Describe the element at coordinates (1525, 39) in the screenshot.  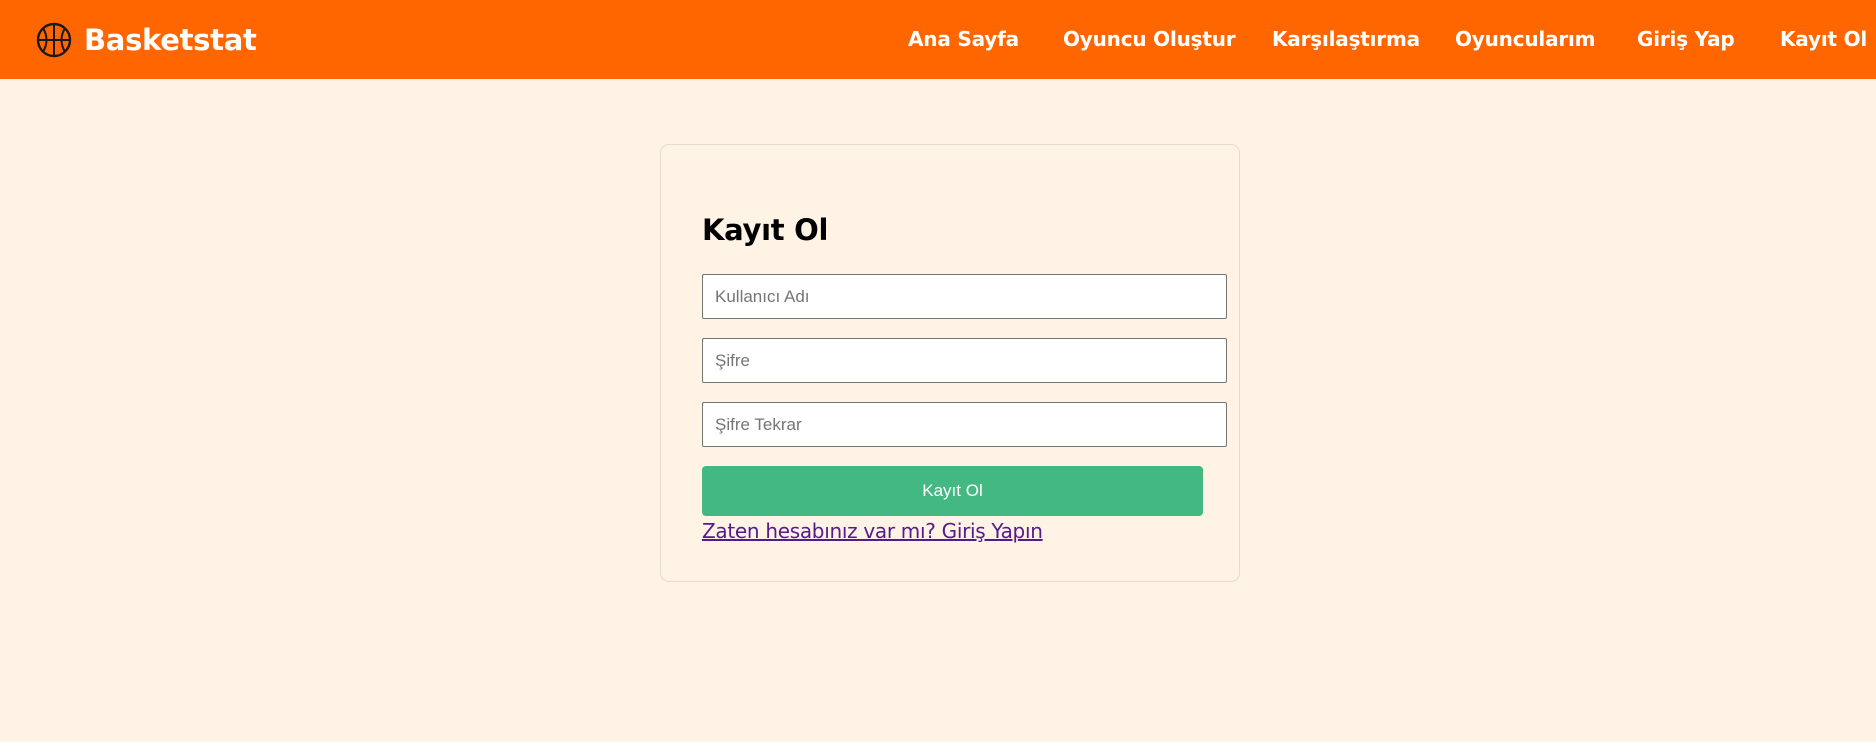
I see `nav-my-players: Oyuncularım` at that location.